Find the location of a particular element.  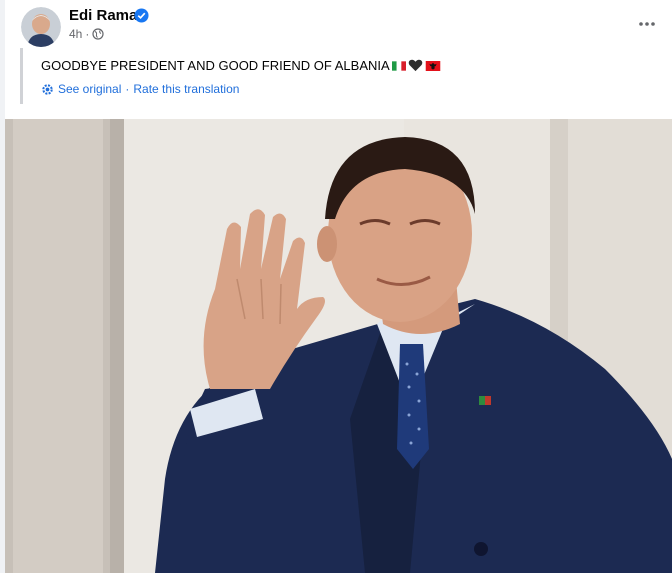

black-heart-icon is located at coordinates (415, 65).